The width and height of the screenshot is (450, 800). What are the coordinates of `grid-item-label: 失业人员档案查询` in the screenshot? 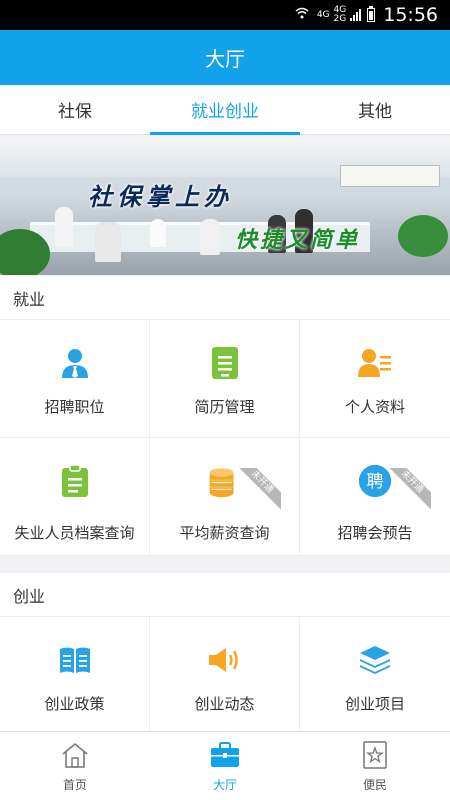 It's located at (74, 533).